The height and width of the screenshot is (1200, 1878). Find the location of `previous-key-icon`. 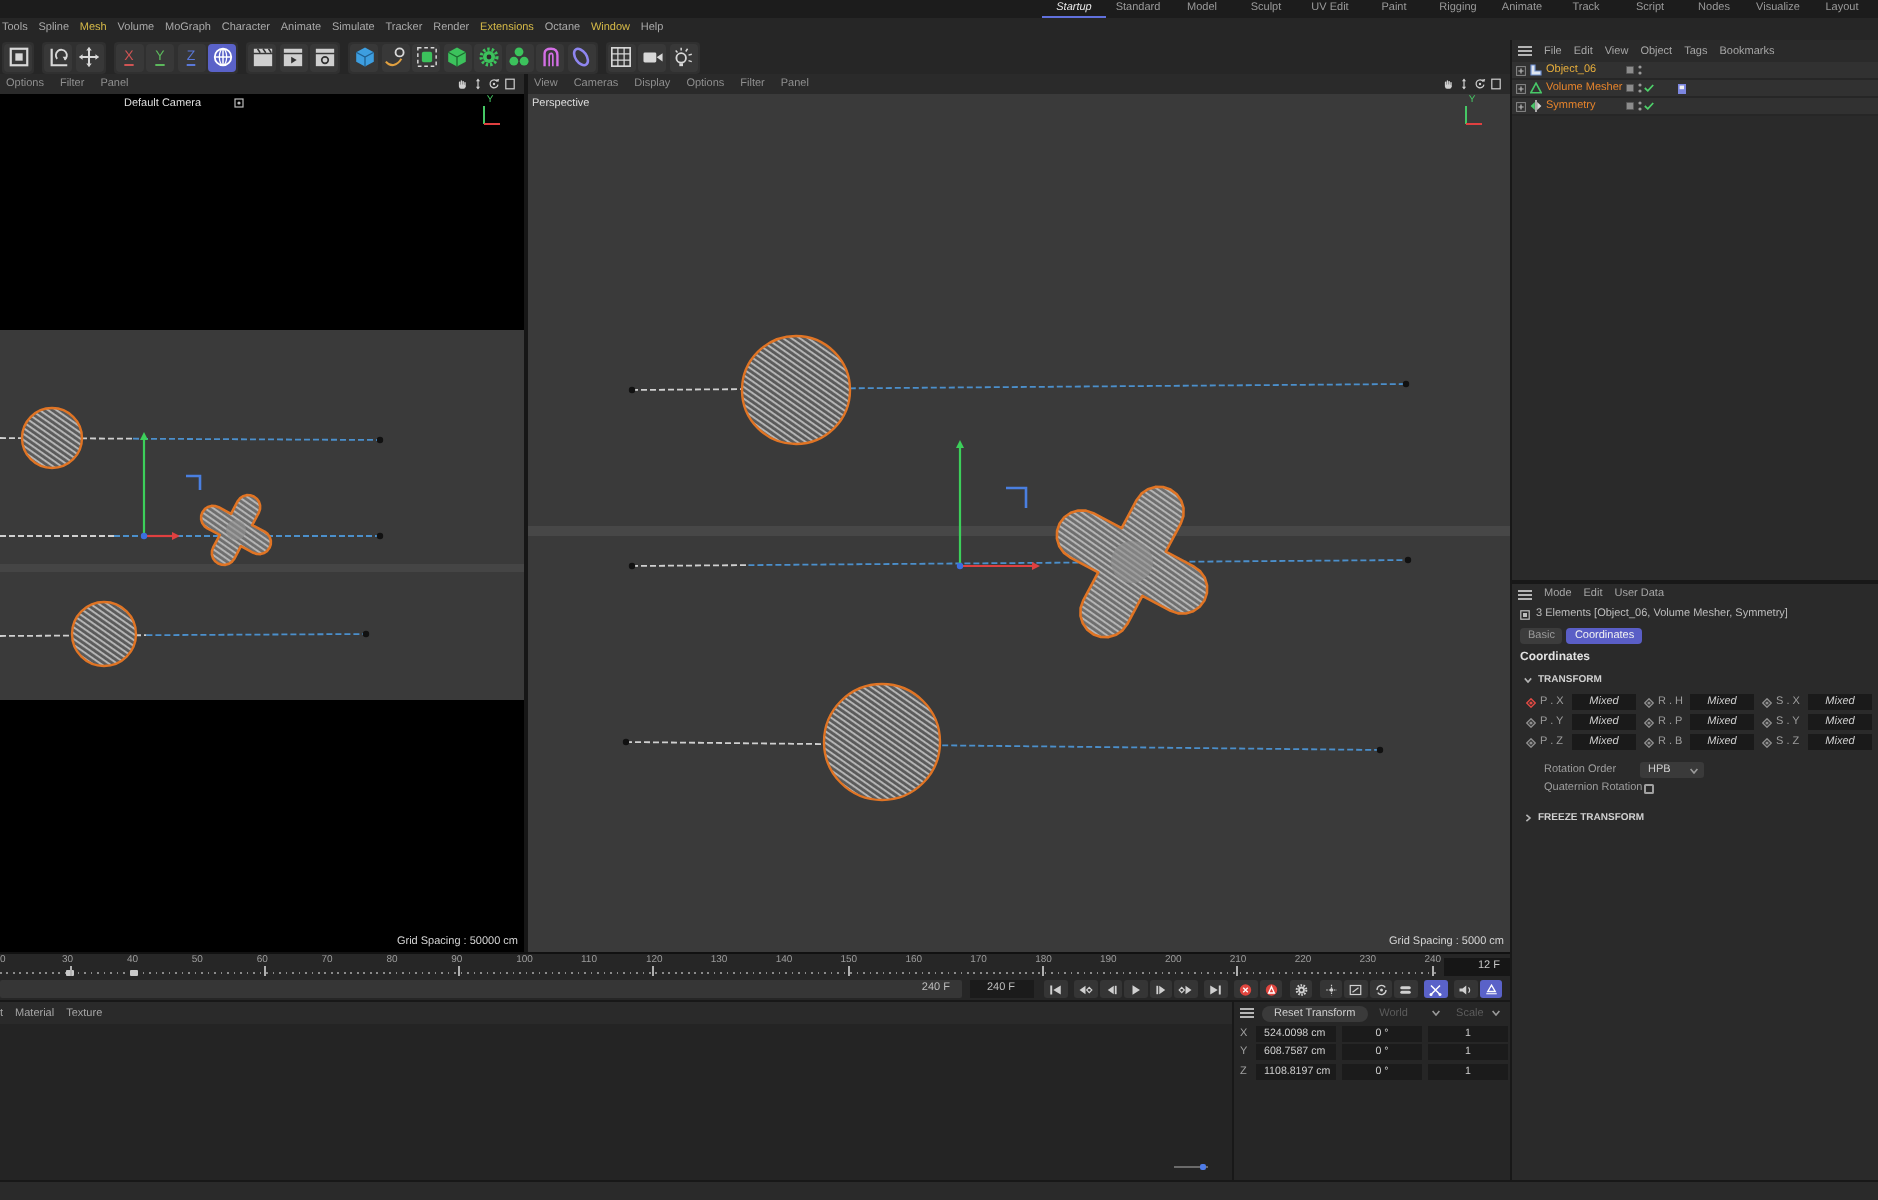

previous-key-icon is located at coordinates (1085, 989).